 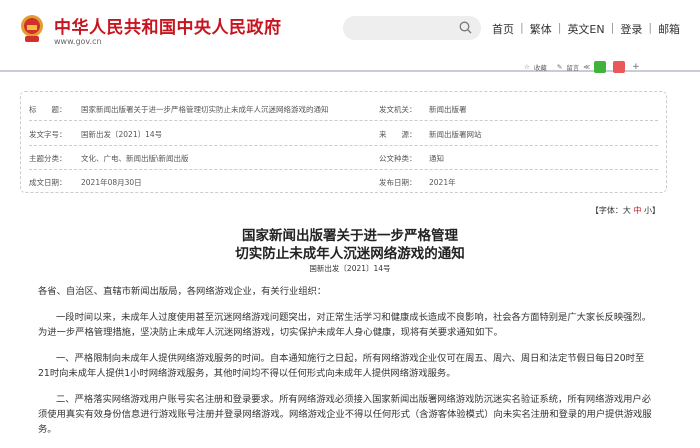 I want to click on article-title-line1: 国家新闻出版署关于进一步严格管理, so click(x=350, y=236).